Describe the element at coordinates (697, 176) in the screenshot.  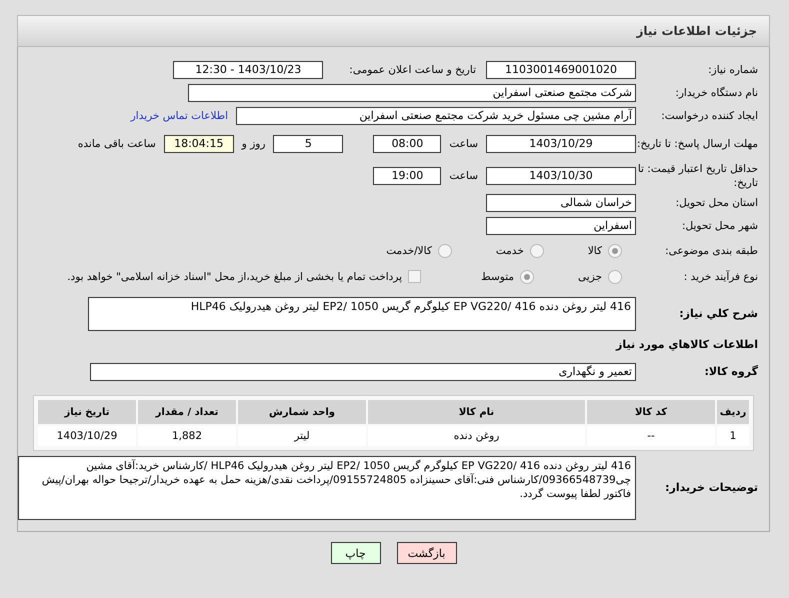
I see `field-label: حداقل تاریخ اعتبار قیمت: تا تاریخ:` at that location.